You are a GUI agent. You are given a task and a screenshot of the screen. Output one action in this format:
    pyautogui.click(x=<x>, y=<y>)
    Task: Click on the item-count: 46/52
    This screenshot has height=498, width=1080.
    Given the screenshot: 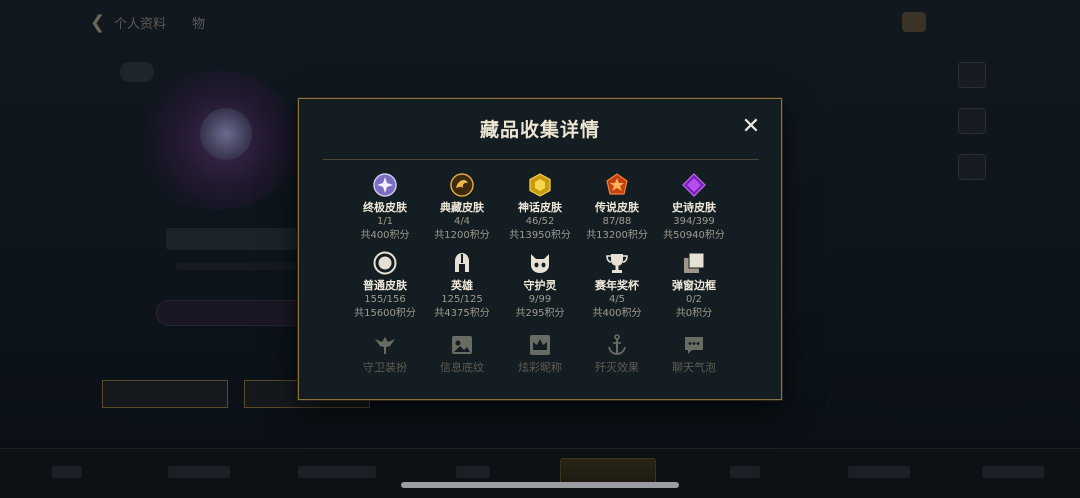 What is the action you would take?
    pyautogui.click(x=540, y=221)
    